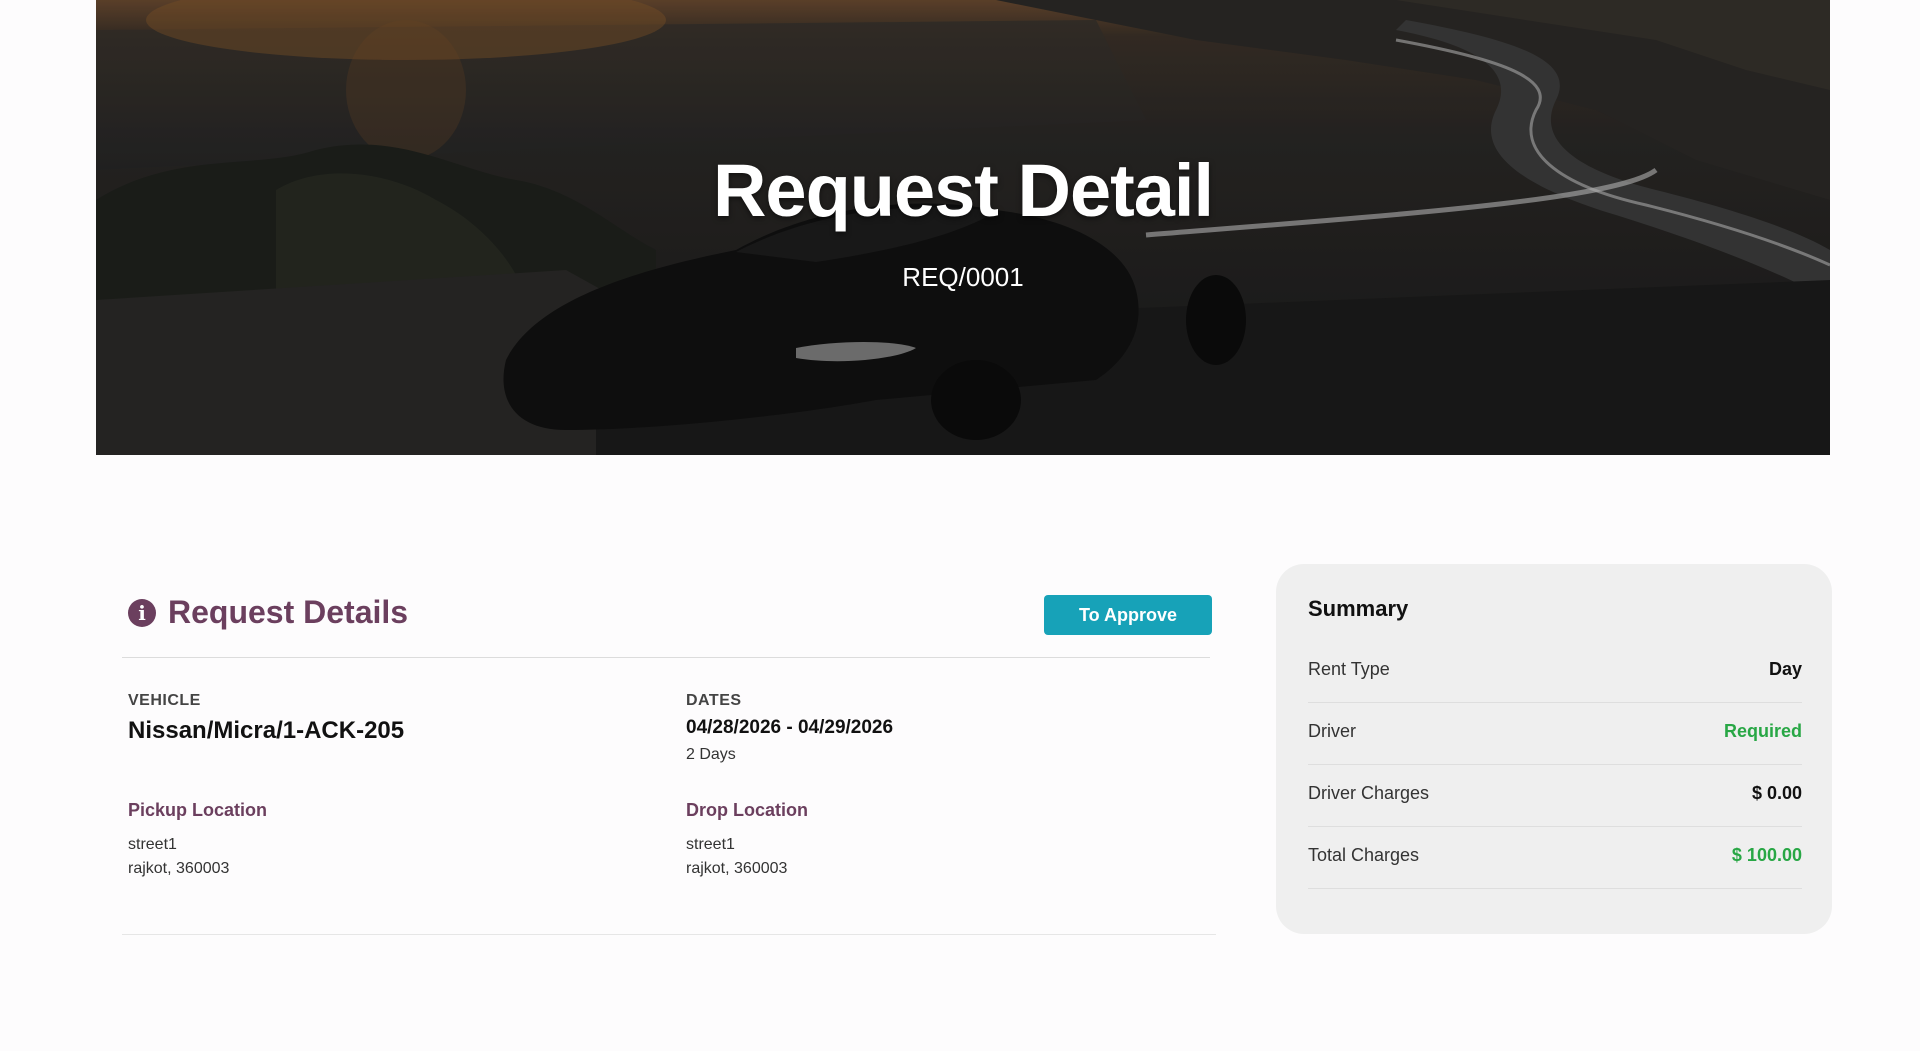  Describe the element at coordinates (963, 277) in the screenshot. I see `request-reference: REQ/0001` at that location.